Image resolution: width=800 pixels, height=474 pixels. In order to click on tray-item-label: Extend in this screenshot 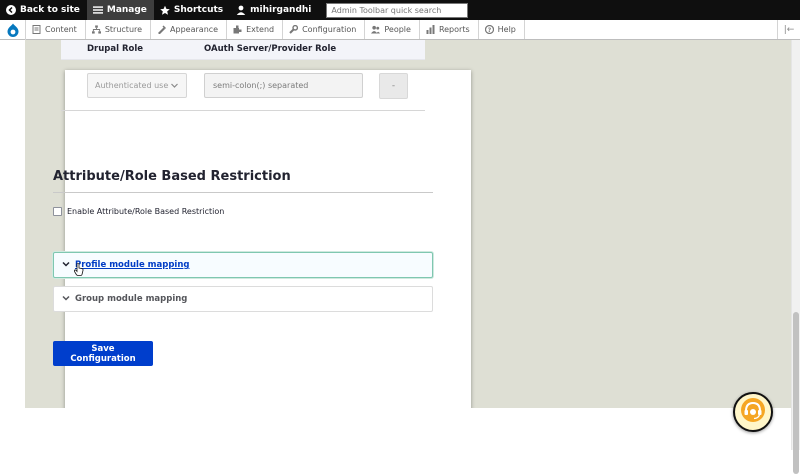, I will do `click(260, 29)`.